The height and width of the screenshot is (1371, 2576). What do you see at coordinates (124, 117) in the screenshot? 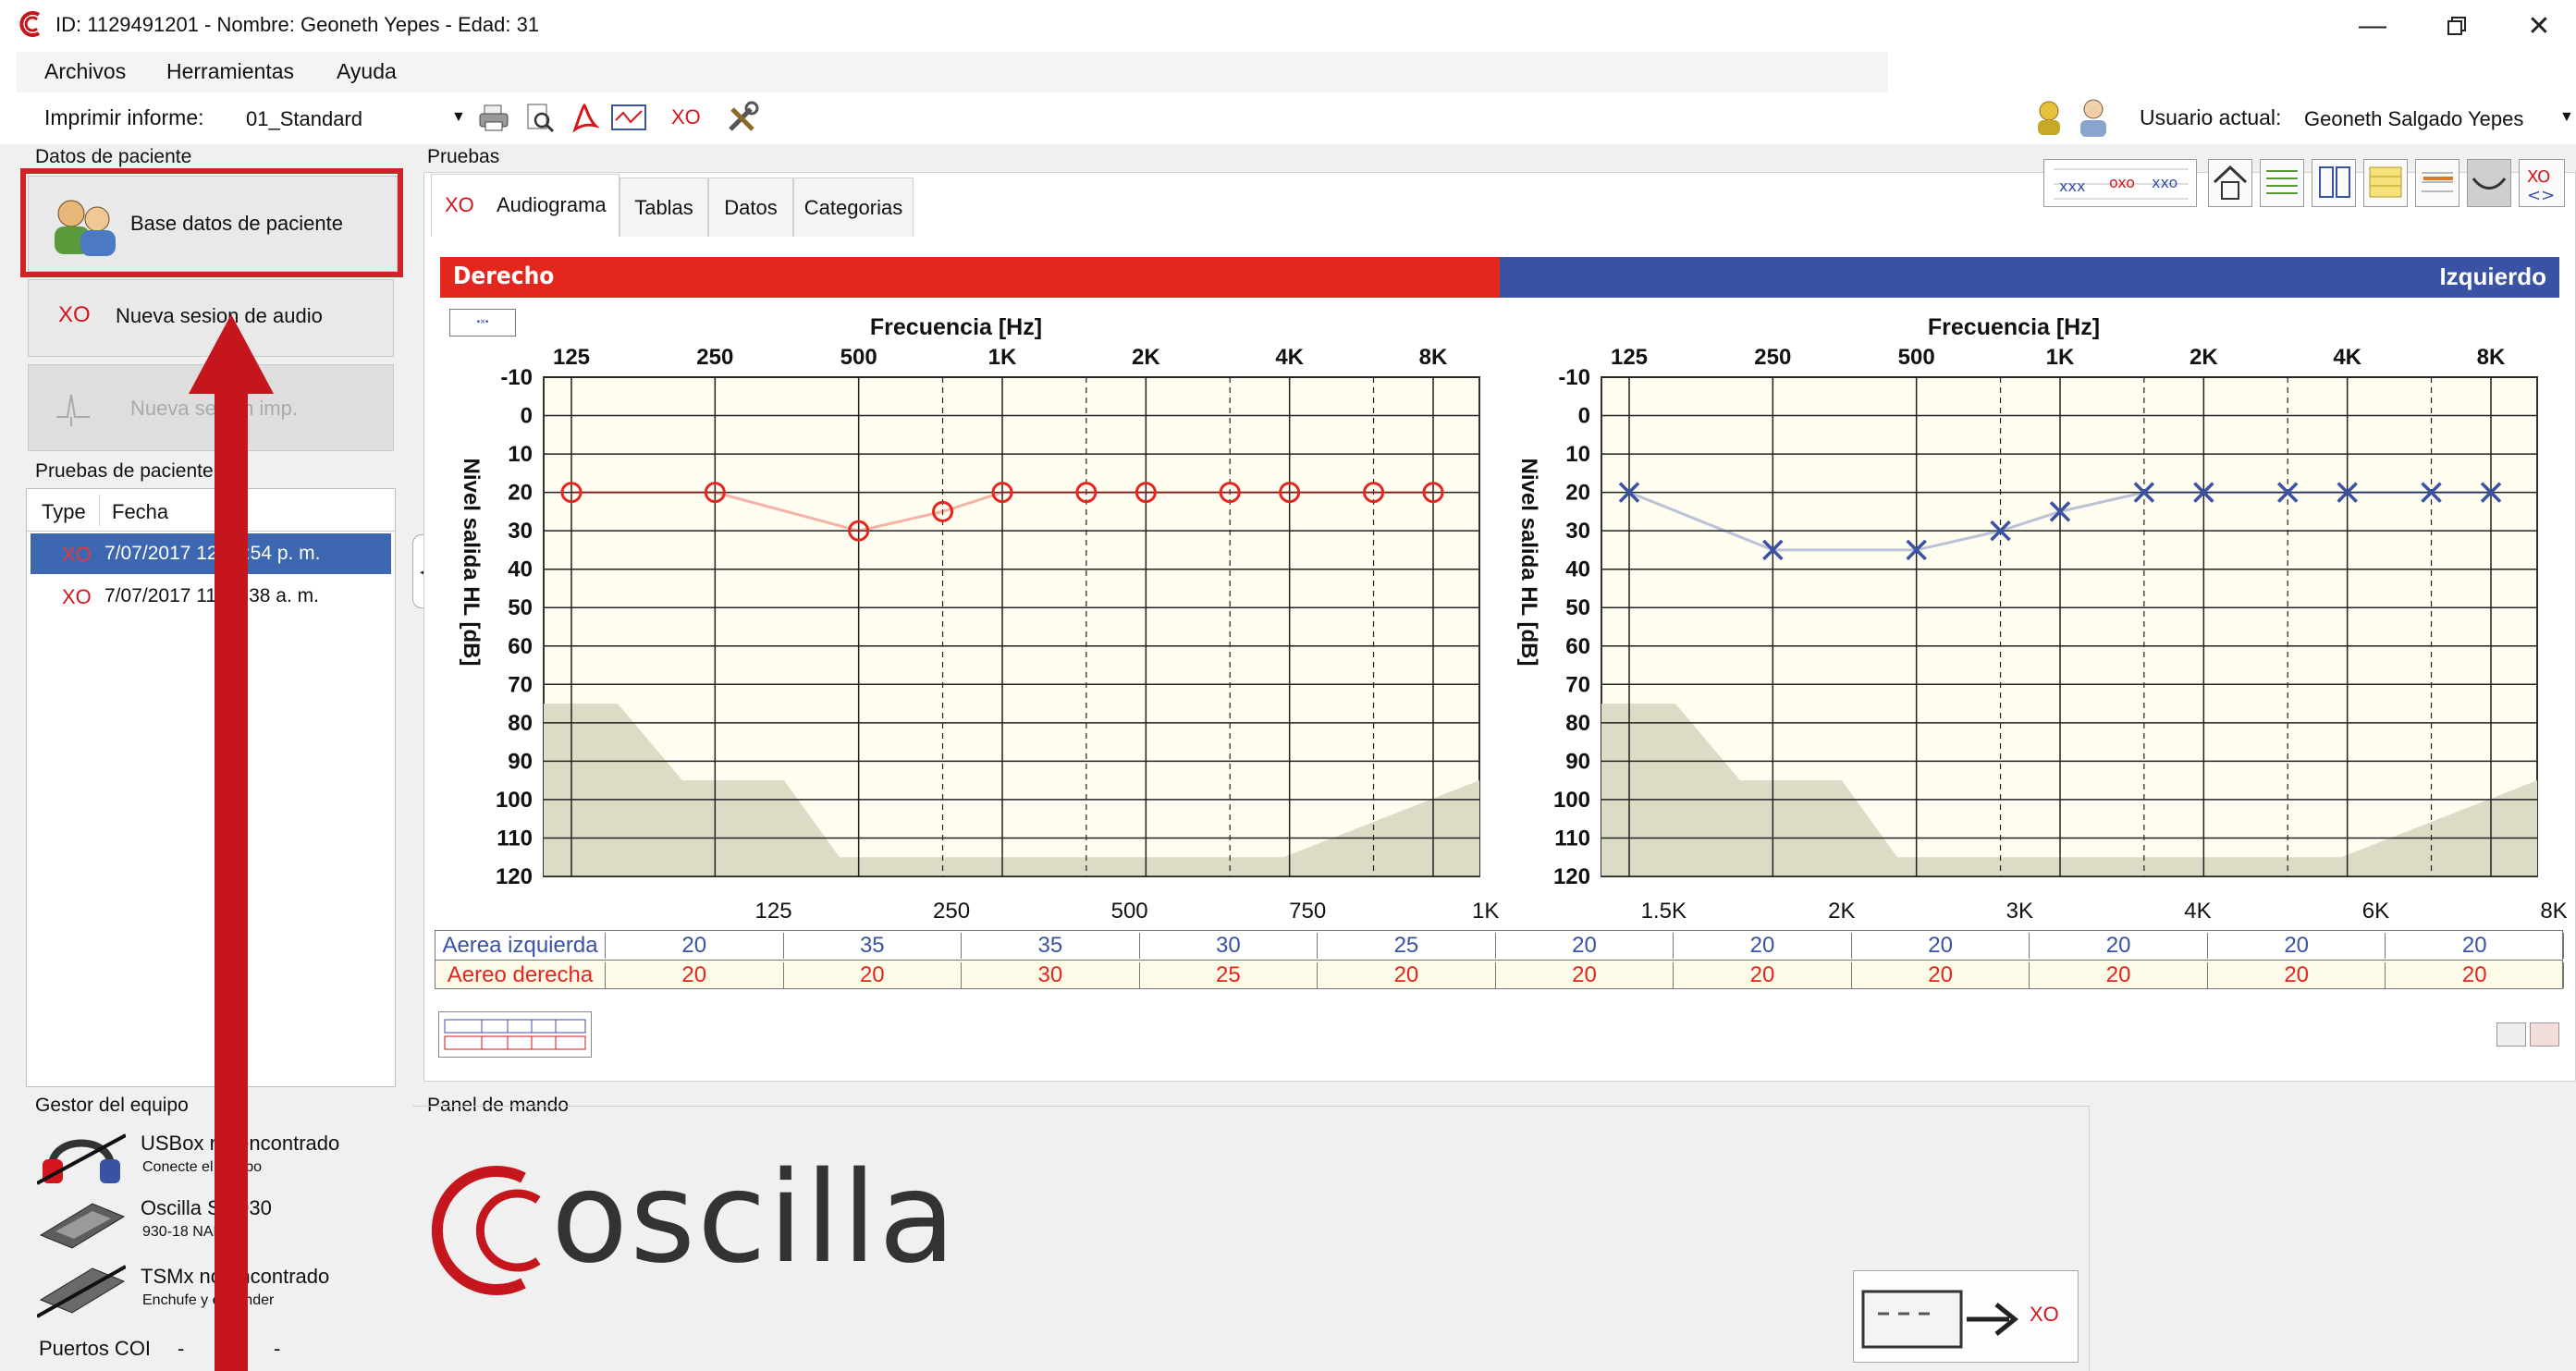
I see `print-report-label: Imprimir informe:` at bounding box center [124, 117].